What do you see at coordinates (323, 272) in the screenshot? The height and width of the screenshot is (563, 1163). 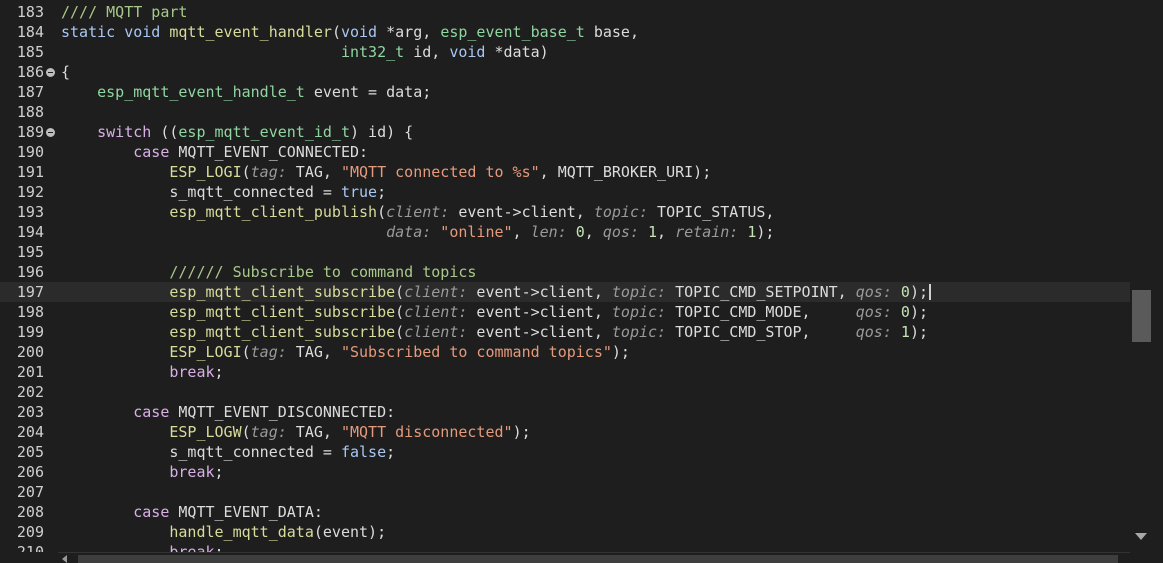 I see `code-text: ////// Subscribe to command topics` at bounding box center [323, 272].